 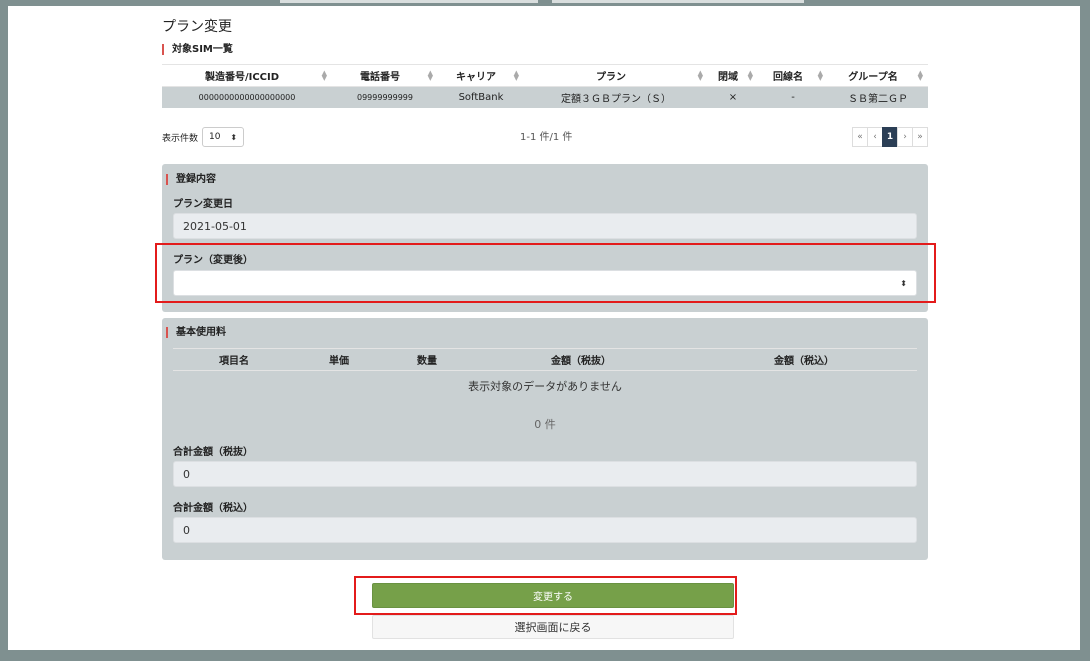 What do you see at coordinates (553, 627) in the screenshot?
I see `back-to-selection-button: 選択画面に戻る` at bounding box center [553, 627].